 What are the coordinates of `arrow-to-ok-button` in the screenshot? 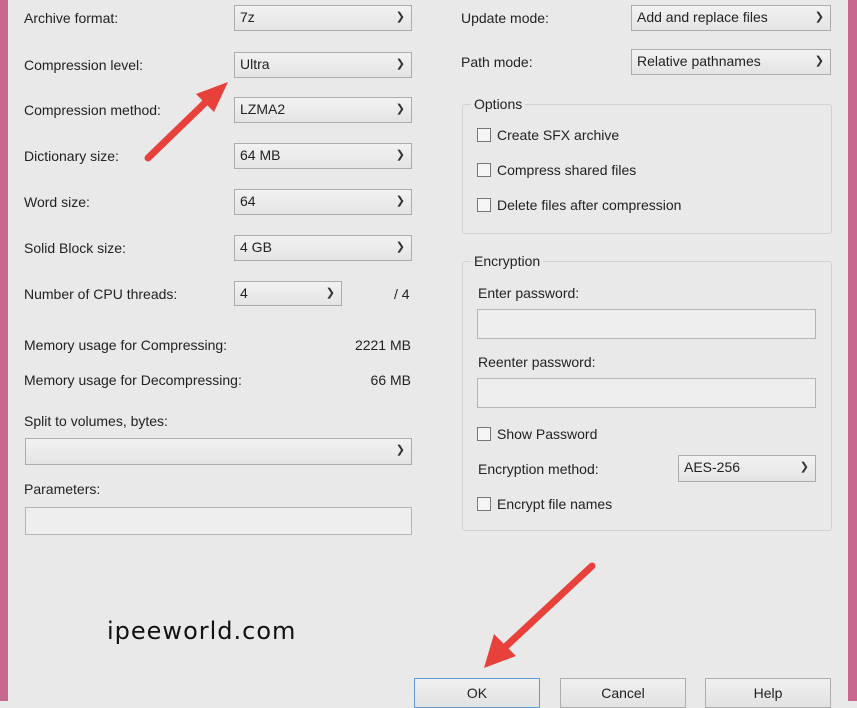 It's located at (540, 615).